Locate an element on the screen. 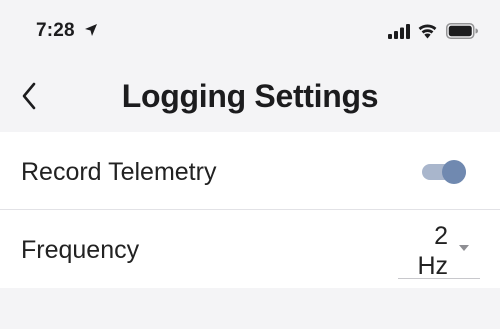 The width and height of the screenshot is (500, 329). toggle-thumb is located at coordinates (454, 172).